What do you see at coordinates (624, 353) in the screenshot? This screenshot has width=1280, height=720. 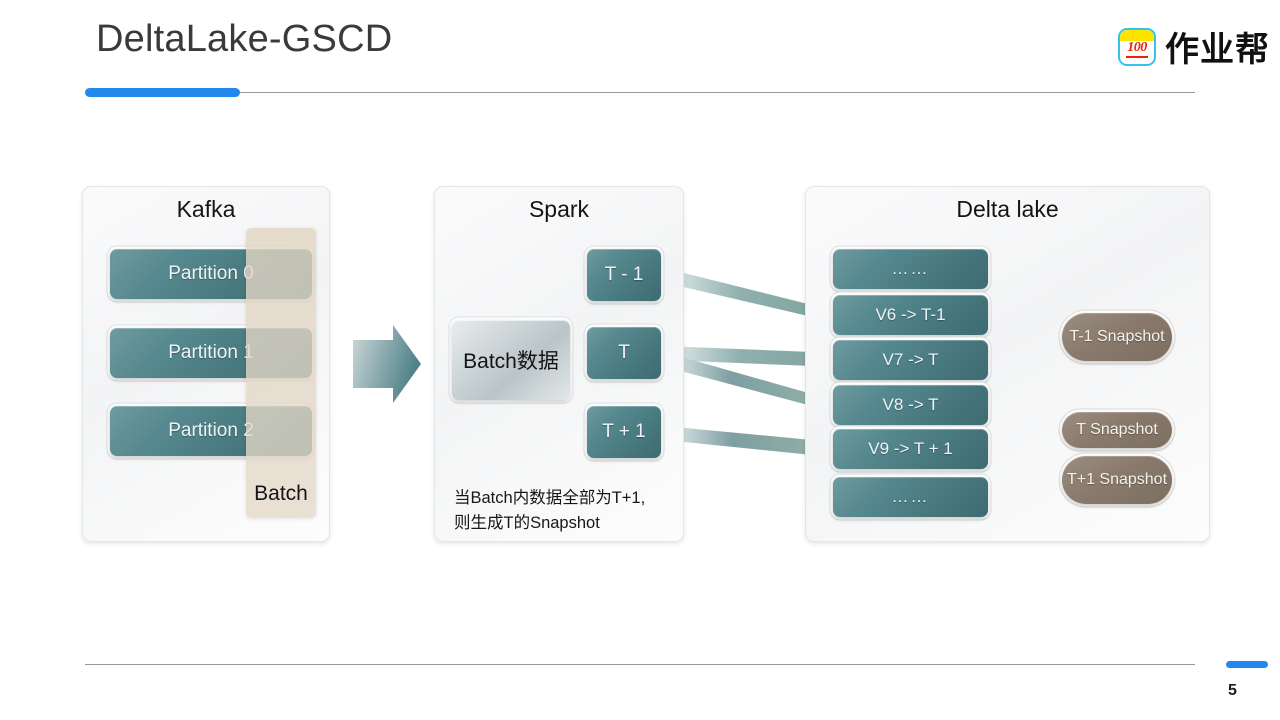 I see `spark-time-box-t: T` at bounding box center [624, 353].